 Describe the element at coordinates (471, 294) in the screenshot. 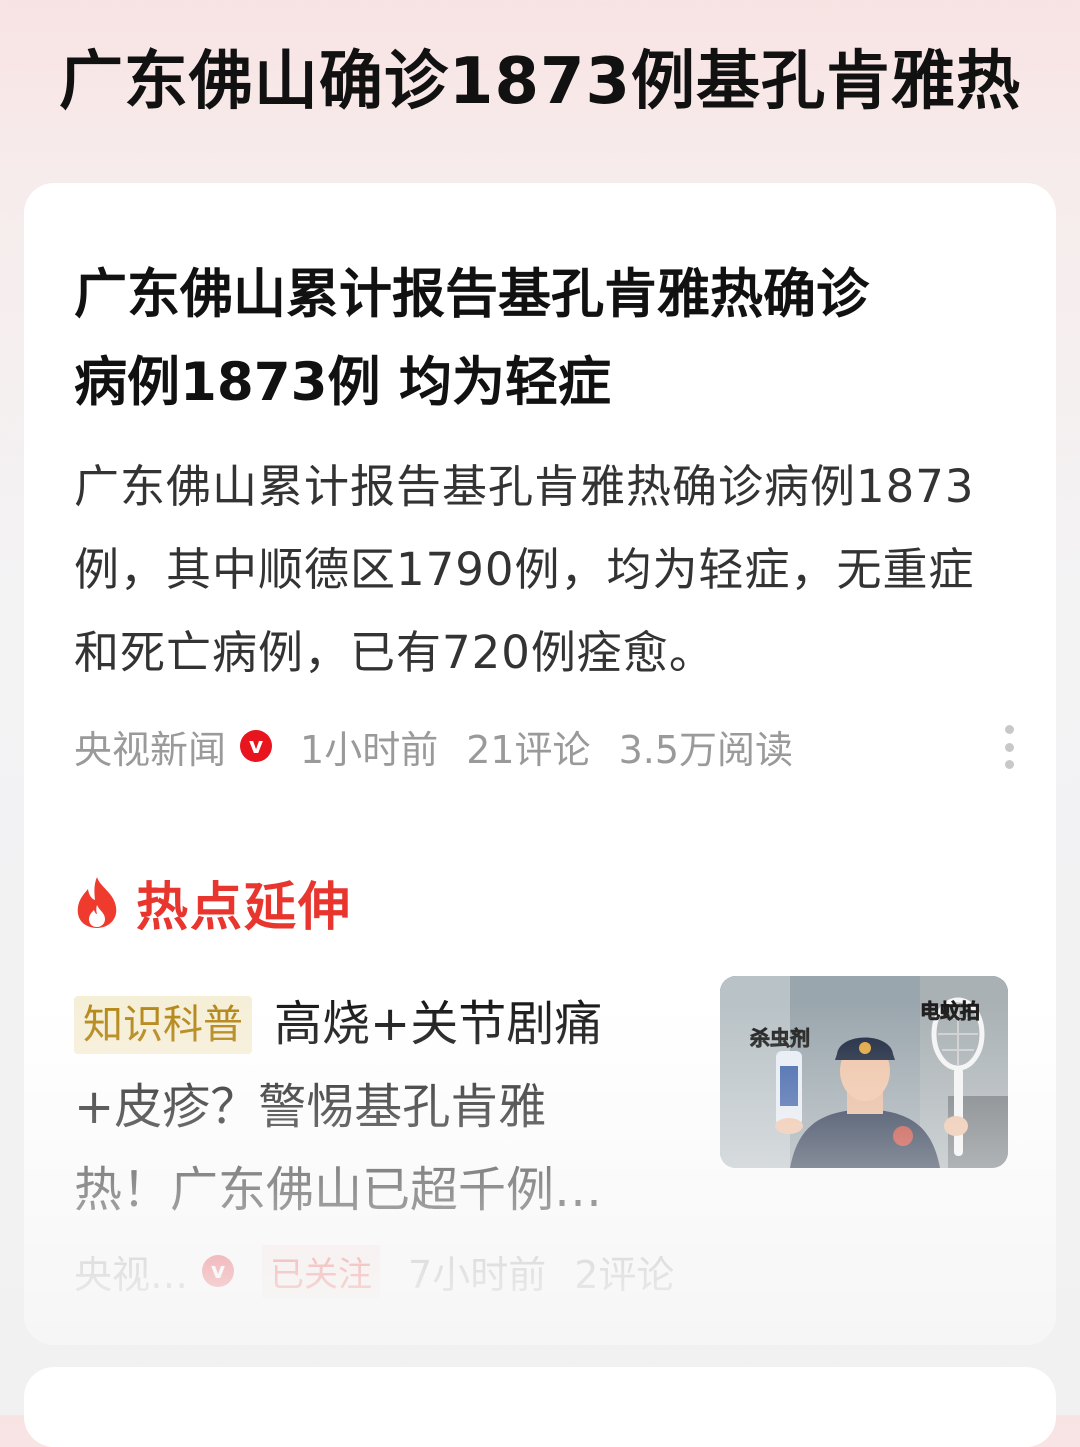

I see `headline-line-1: 广东佛山累计报告基孔肯雅热确诊` at that location.